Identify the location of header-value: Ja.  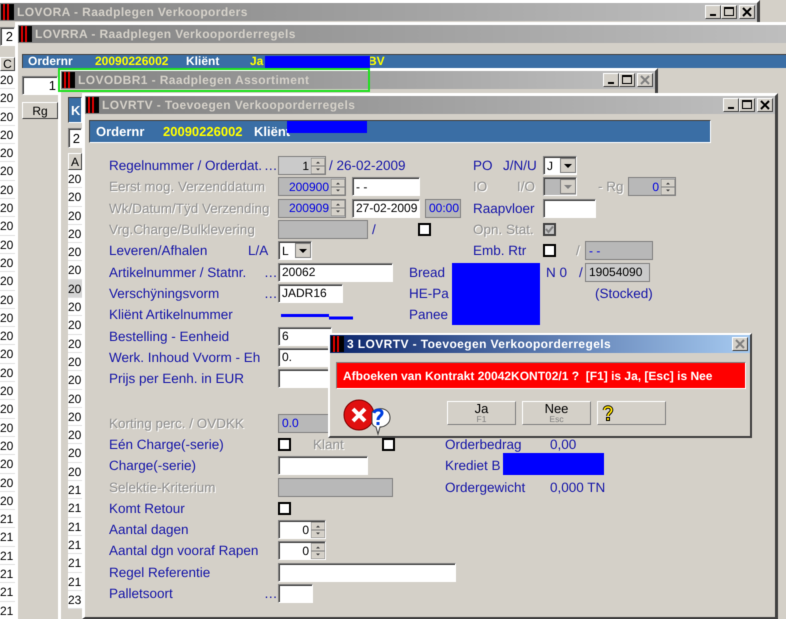
(257, 61).